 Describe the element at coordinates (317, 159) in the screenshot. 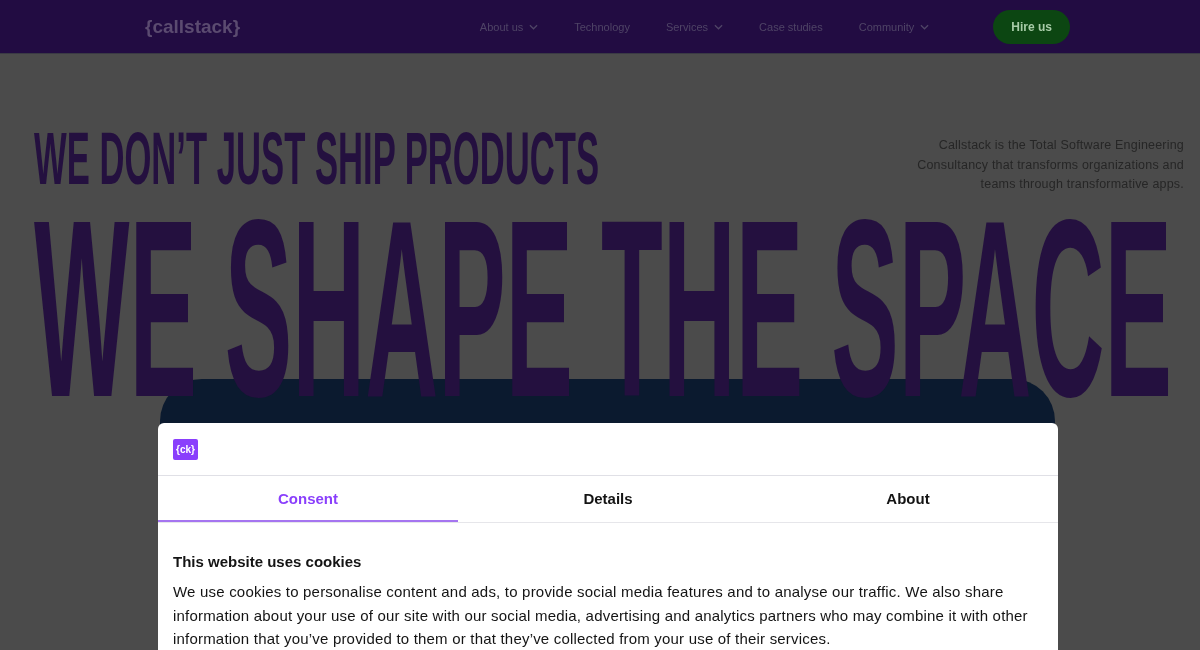

I see `hero-kicker: WE DON’T JUST SHIP PRODUCTS` at that location.